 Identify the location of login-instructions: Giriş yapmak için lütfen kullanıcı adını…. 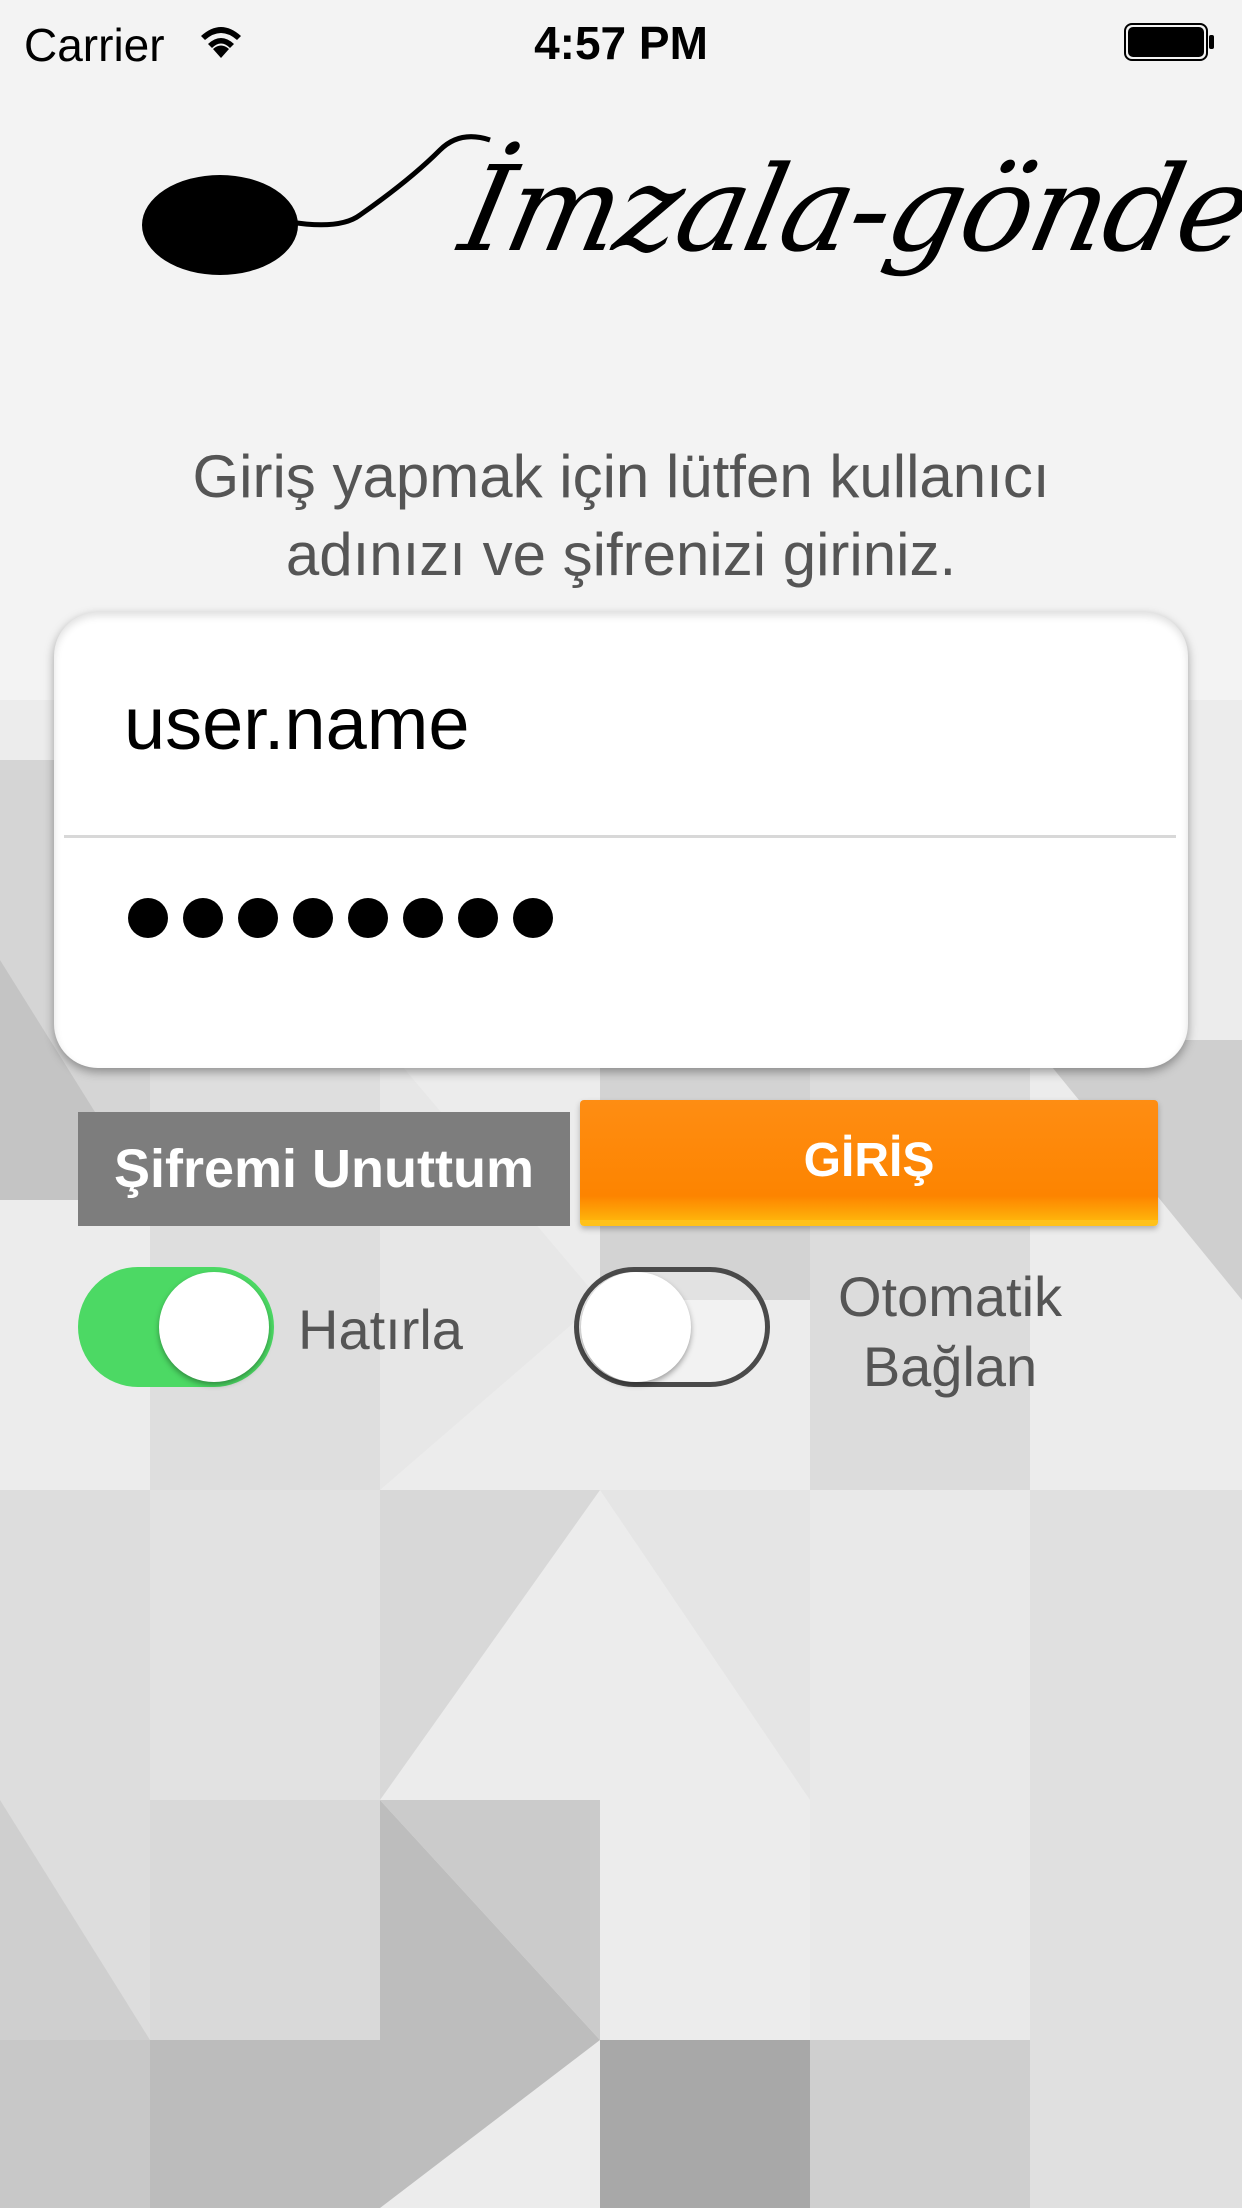
(621, 516).